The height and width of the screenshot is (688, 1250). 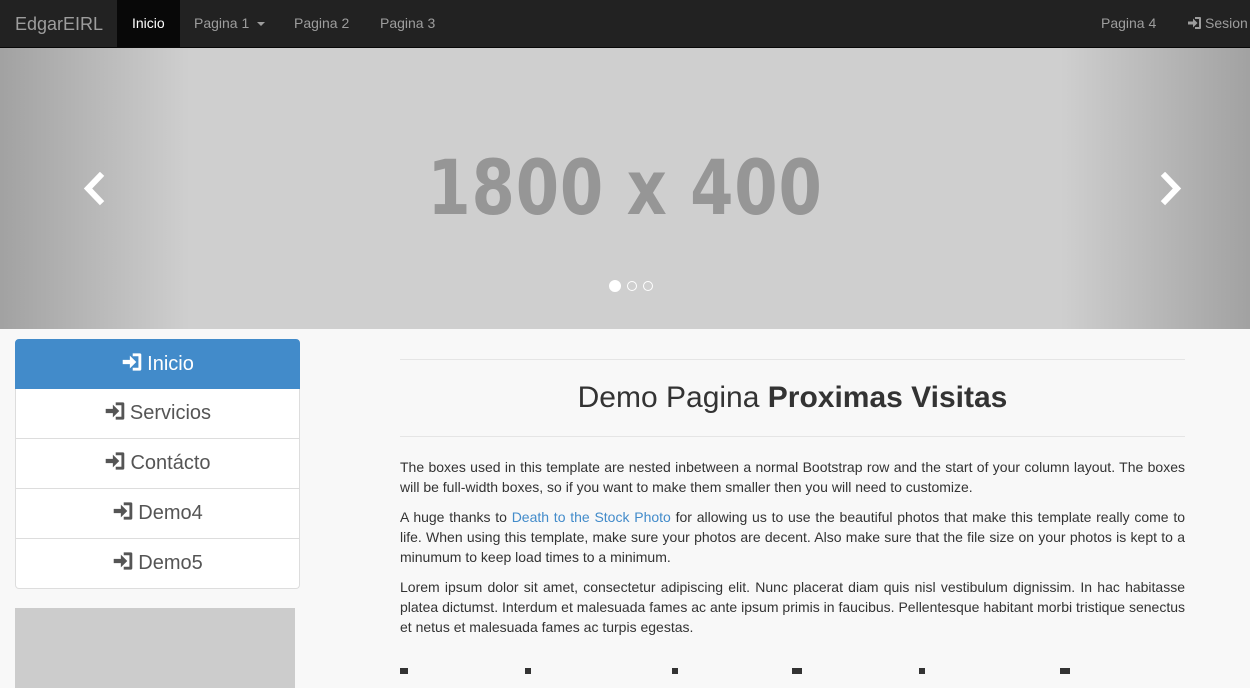 I want to click on nav-item-pagina-2: Pagina 2, so click(x=321, y=24).